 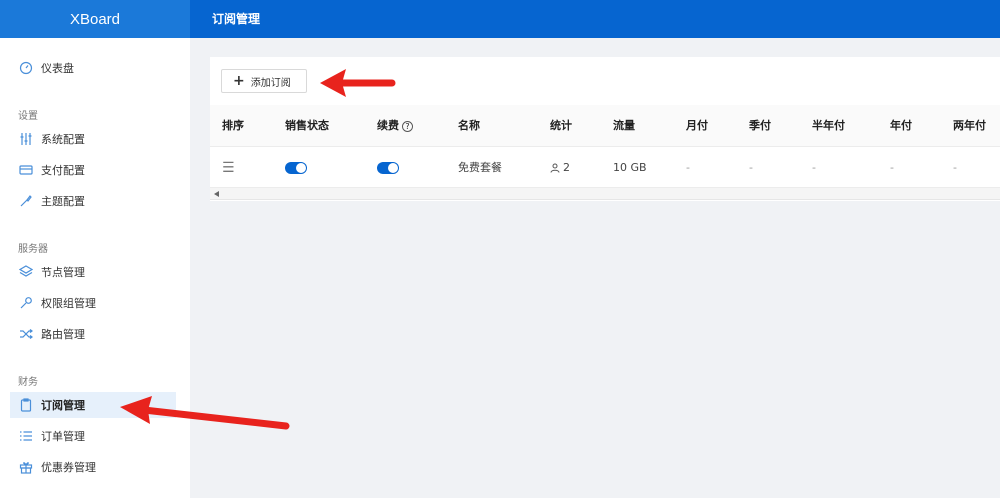 What do you see at coordinates (26, 436) in the screenshot?
I see `list-icon` at bounding box center [26, 436].